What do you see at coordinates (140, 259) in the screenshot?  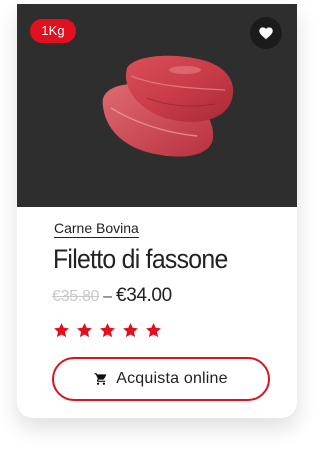 I see `product-title: Filetto di fassone` at bounding box center [140, 259].